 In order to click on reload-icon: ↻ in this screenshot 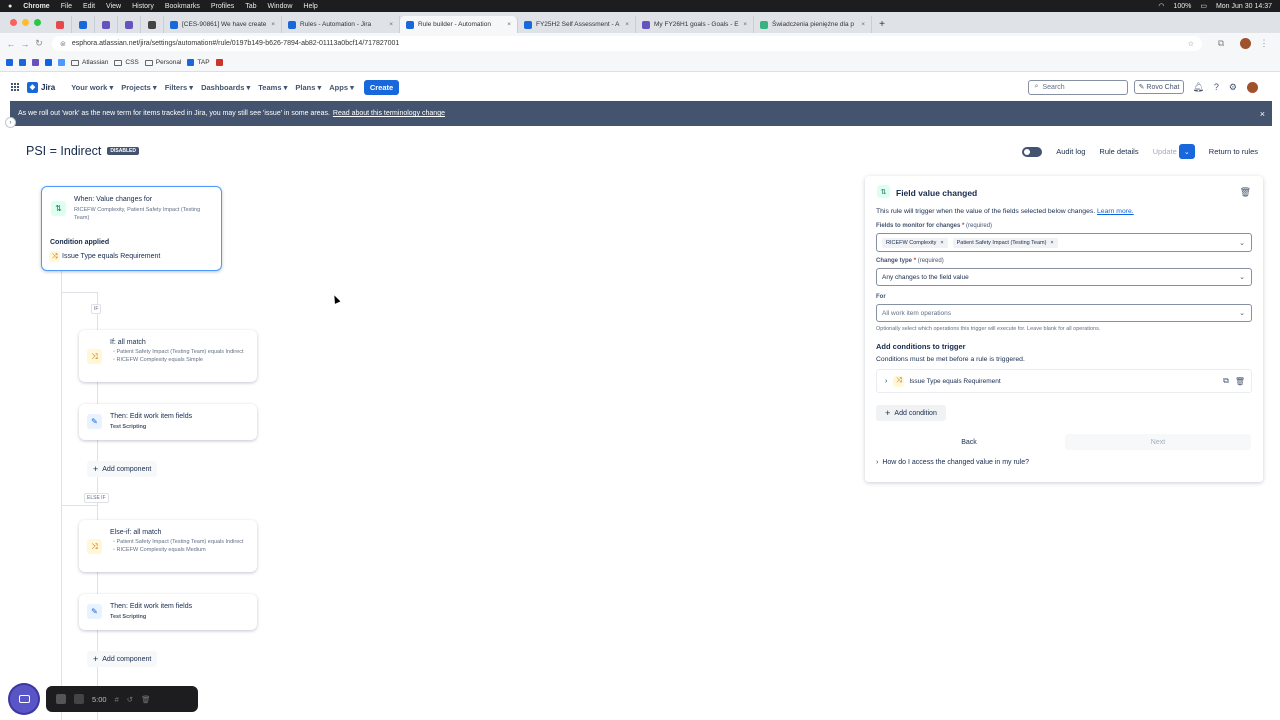, I will do `click(39, 43)`.